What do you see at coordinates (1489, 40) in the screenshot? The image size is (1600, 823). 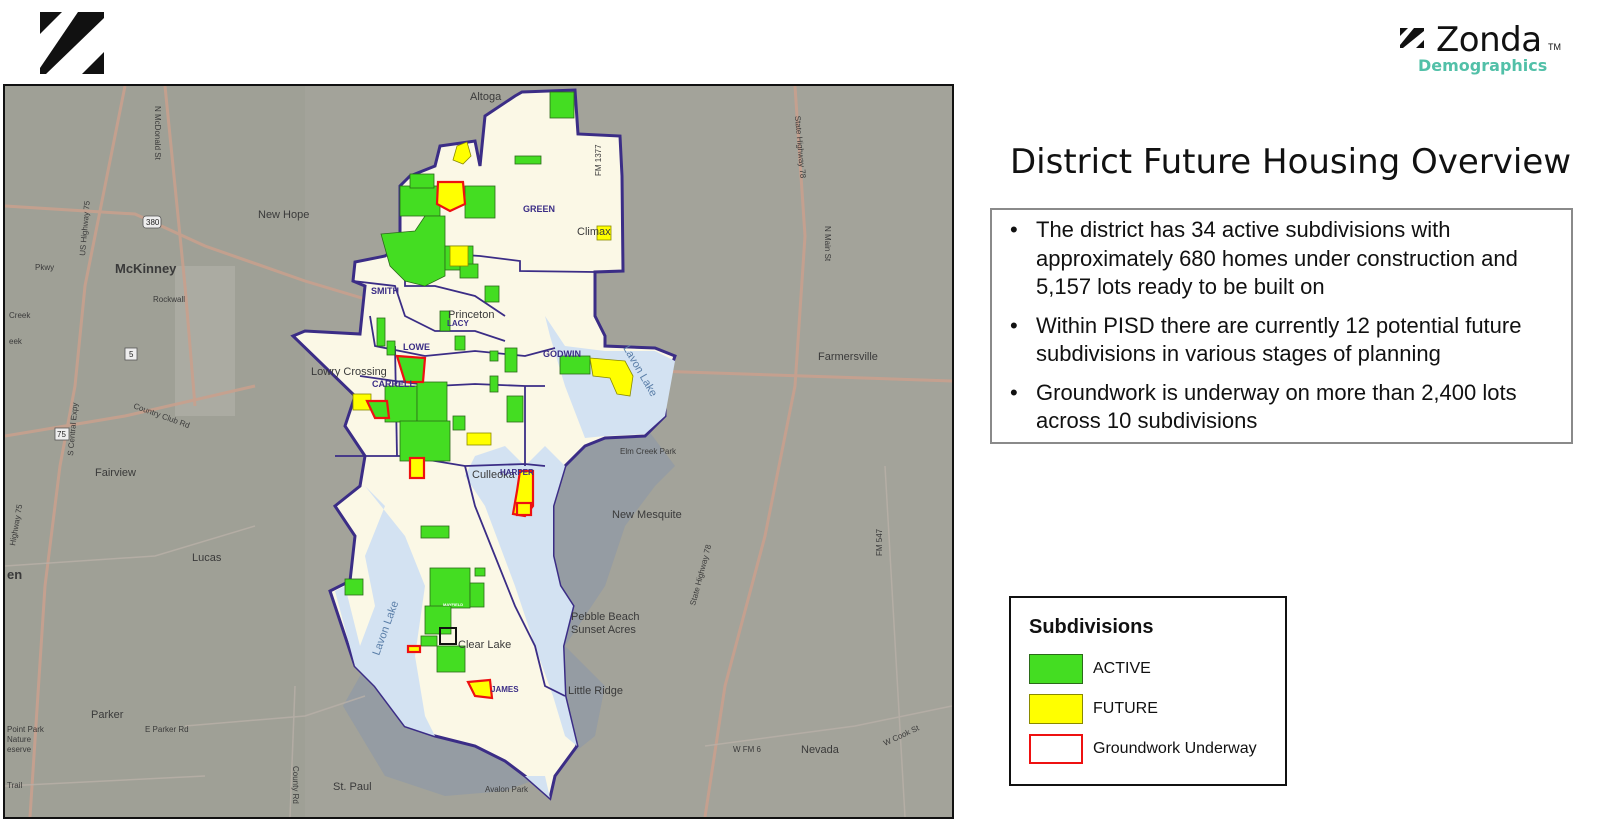 I see `brand-name: Zonda` at bounding box center [1489, 40].